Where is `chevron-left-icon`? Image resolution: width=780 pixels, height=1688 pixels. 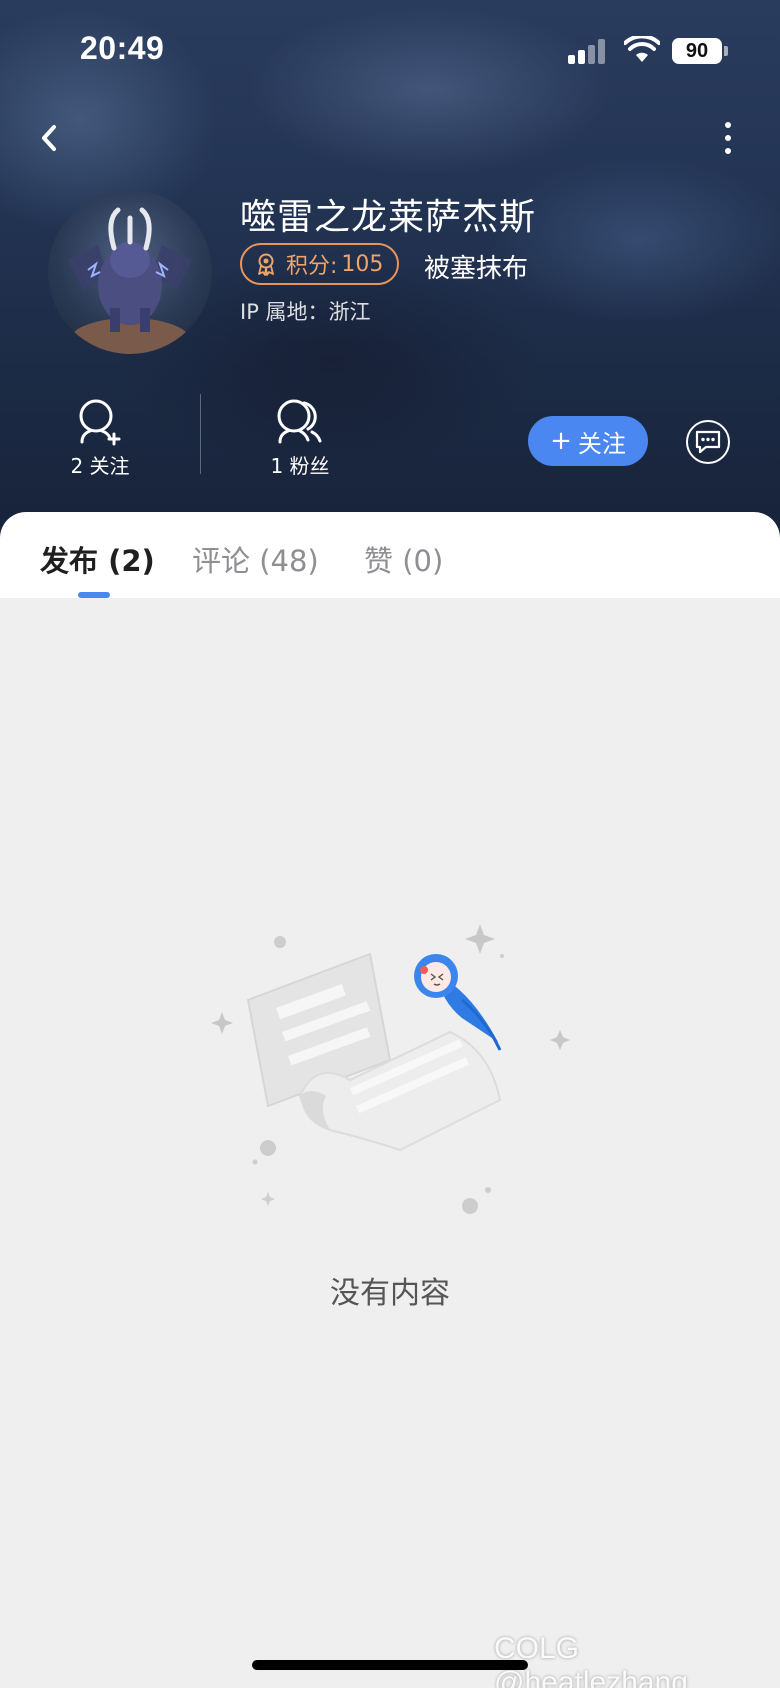
chevron-left-icon is located at coordinates (49, 138).